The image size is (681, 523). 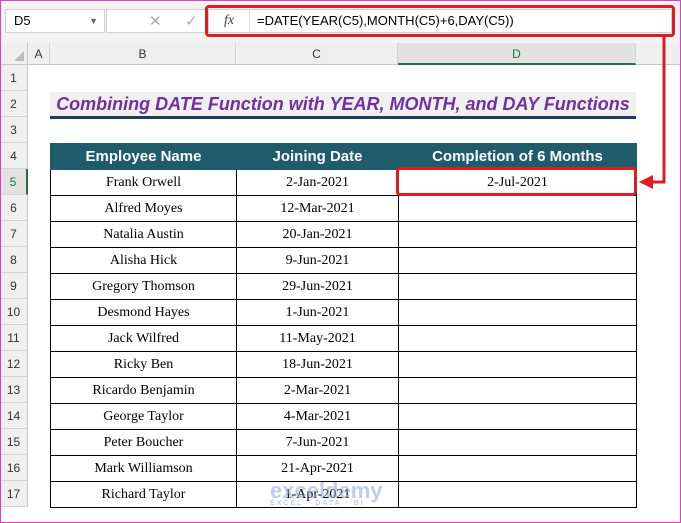 I want to click on exceldemy-watermark: exceldemy EXCEL · DATA · BI, so click(x=326, y=492).